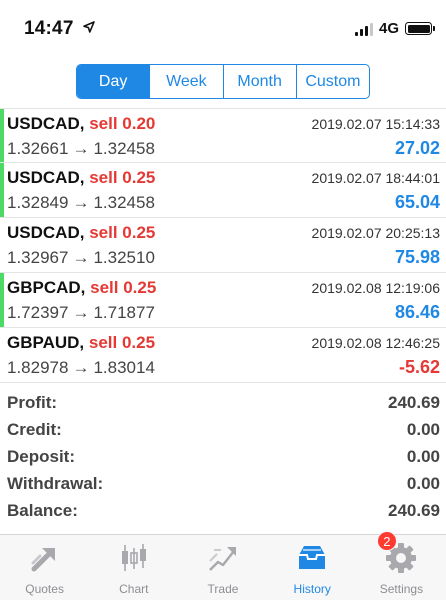 Image resolution: width=446 pixels, height=600 pixels. What do you see at coordinates (38, 312) in the screenshot?
I see `deal-open-price: 1.72397` at bounding box center [38, 312].